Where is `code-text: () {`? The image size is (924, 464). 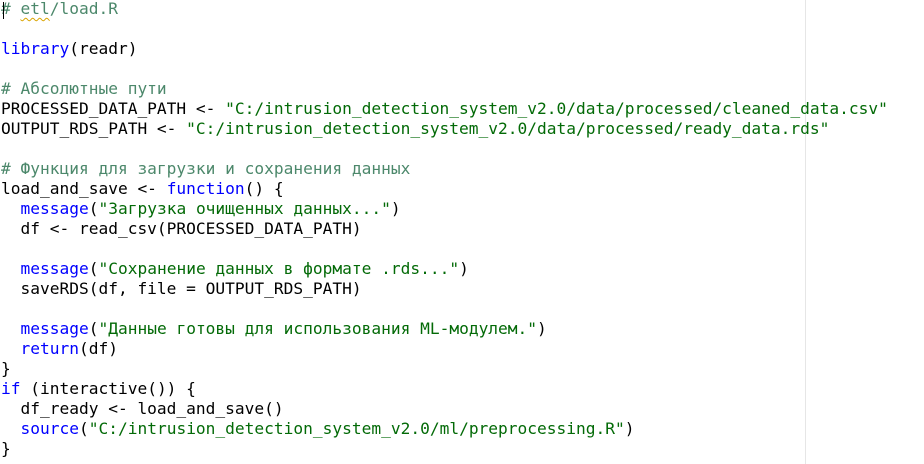
code-text: () { is located at coordinates (264, 188).